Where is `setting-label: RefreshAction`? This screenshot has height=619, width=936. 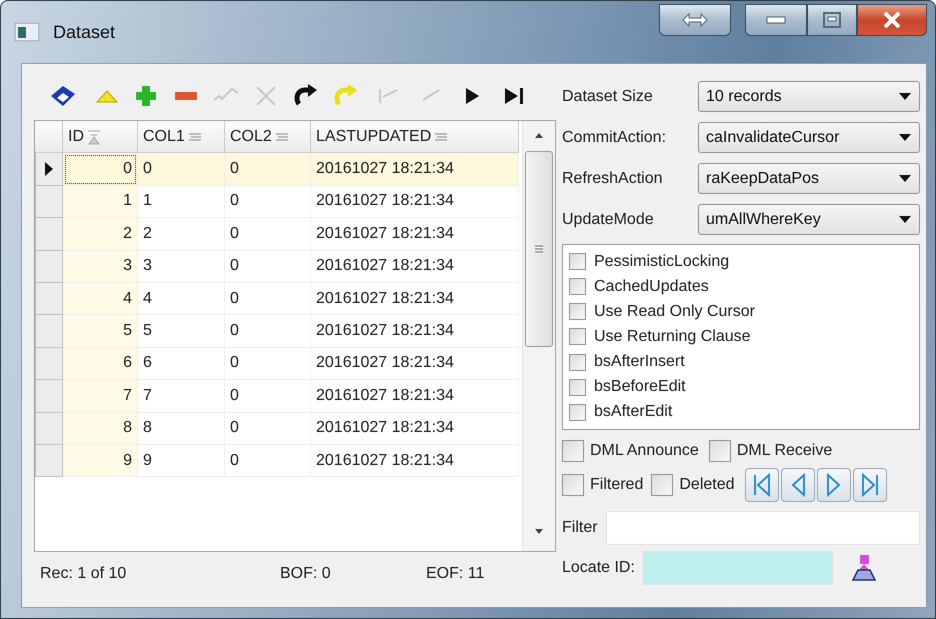
setting-label: RefreshAction is located at coordinates (613, 179).